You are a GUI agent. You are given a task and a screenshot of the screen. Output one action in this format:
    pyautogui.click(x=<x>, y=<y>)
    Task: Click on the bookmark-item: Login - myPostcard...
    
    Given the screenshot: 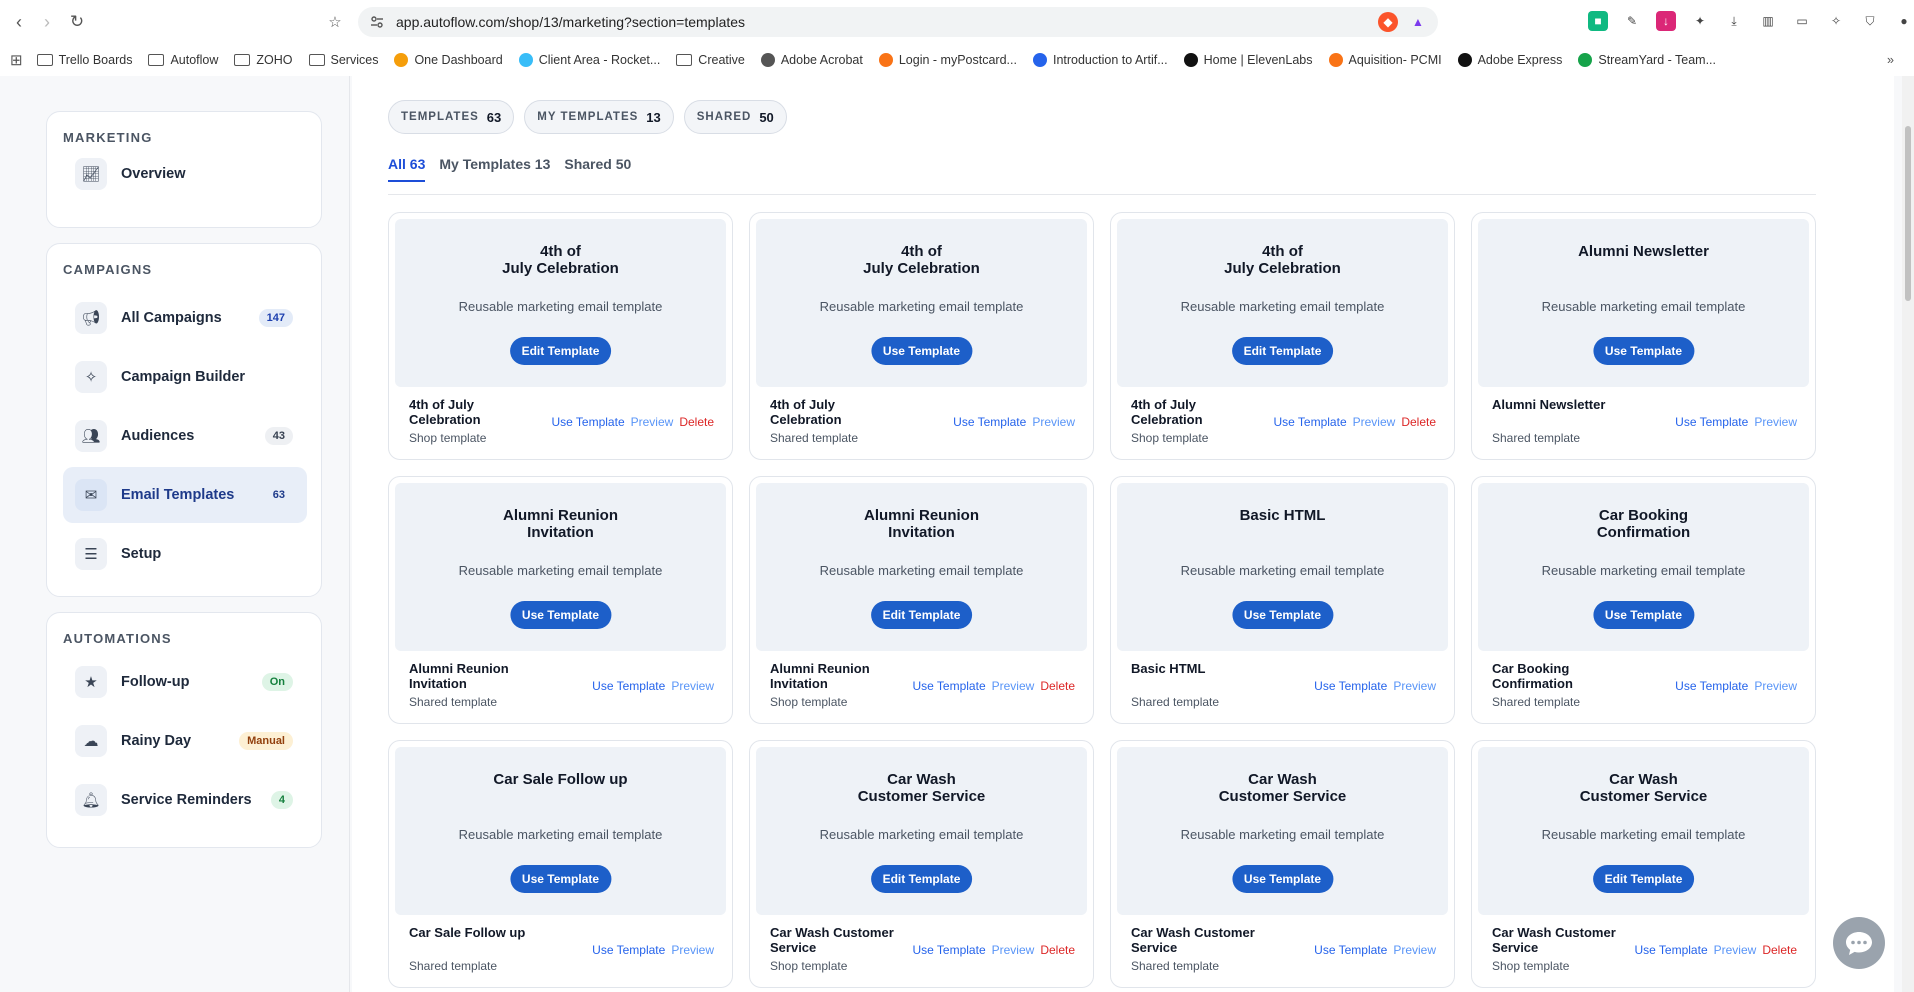 What is the action you would take?
    pyautogui.click(x=947, y=60)
    